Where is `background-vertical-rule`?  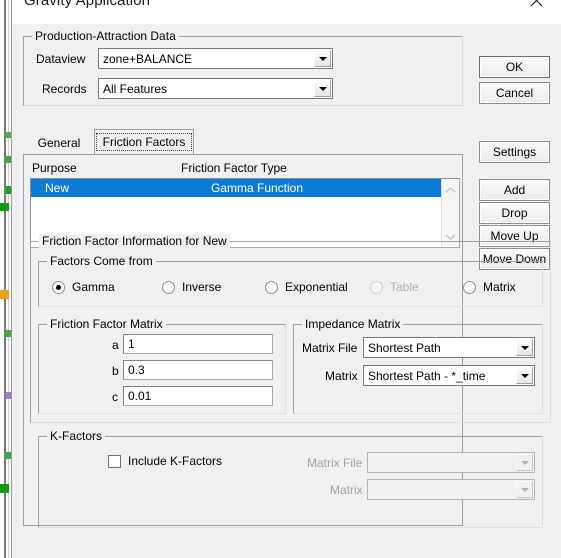 background-vertical-rule is located at coordinates (5, 279).